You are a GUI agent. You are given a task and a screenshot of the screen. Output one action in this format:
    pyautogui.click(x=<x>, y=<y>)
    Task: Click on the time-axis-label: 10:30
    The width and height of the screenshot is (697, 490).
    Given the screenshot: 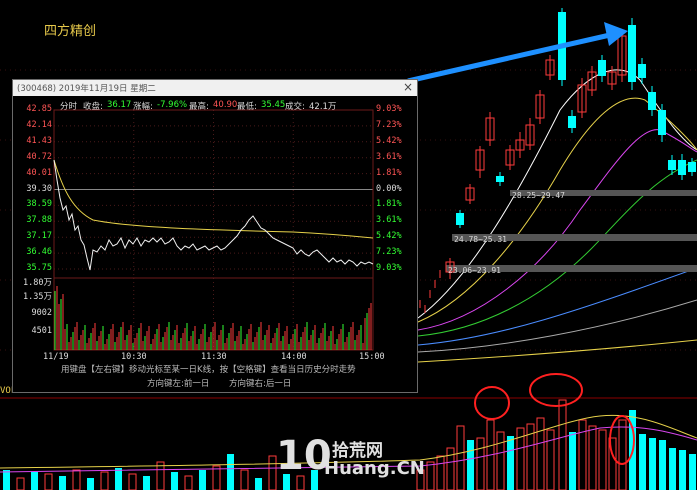 What is the action you would take?
    pyautogui.click(x=134, y=357)
    